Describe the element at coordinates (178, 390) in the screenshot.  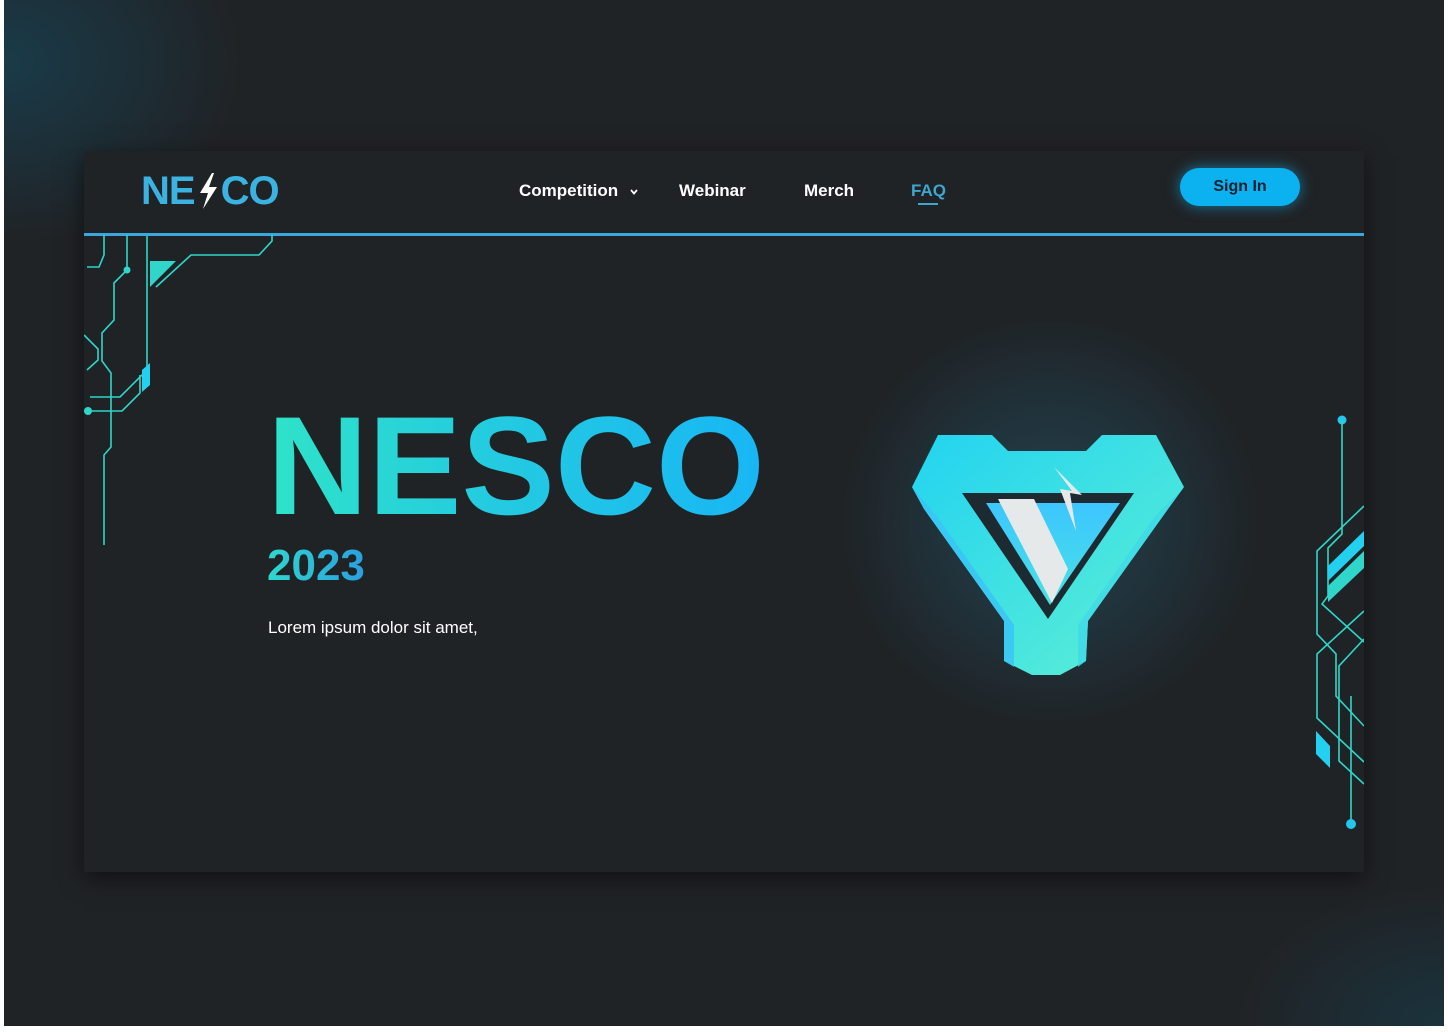
I see `circuit-decoration-left` at that location.